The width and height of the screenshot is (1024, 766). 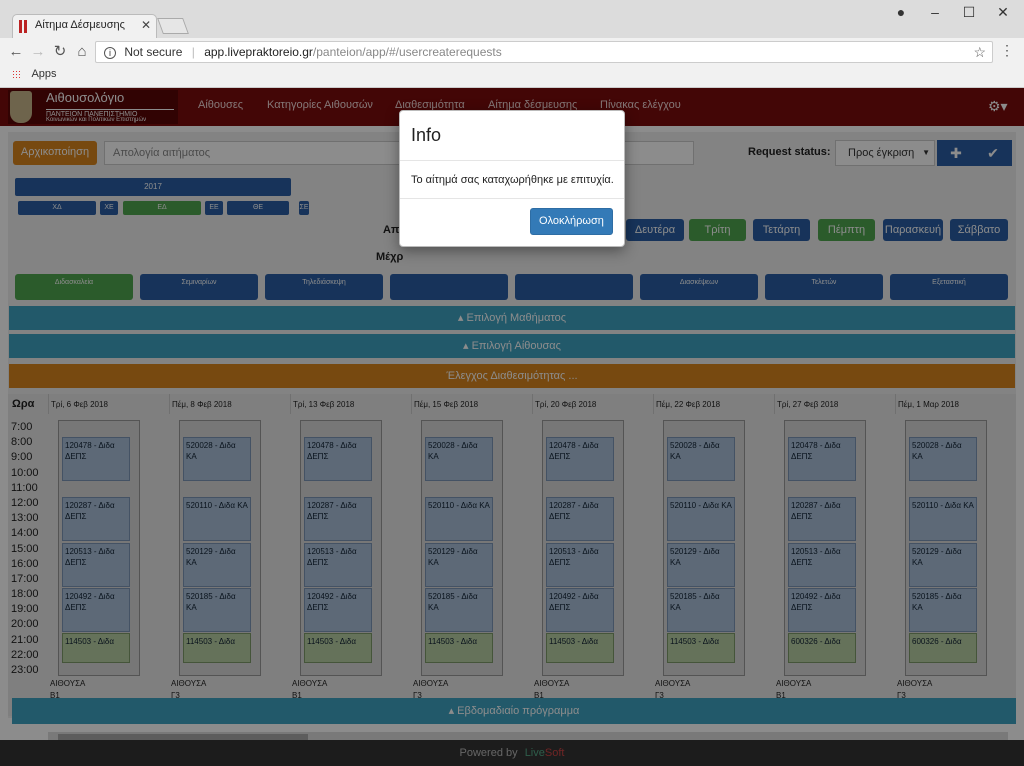 What do you see at coordinates (82, 52) in the screenshot?
I see `home-icon: ⌂` at bounding box center [82, 52].